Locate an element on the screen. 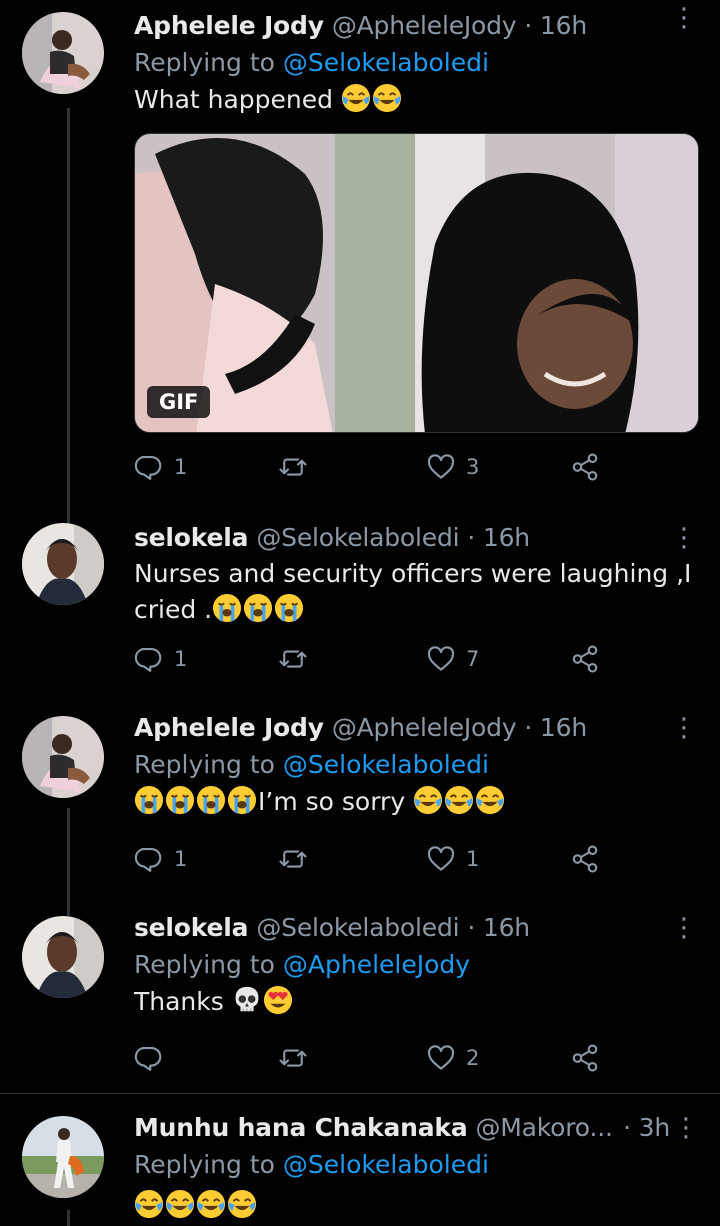 This screenshot has width=720, height=1226. mention-link: @ApheleleJody is located at coordinates (376, 964).